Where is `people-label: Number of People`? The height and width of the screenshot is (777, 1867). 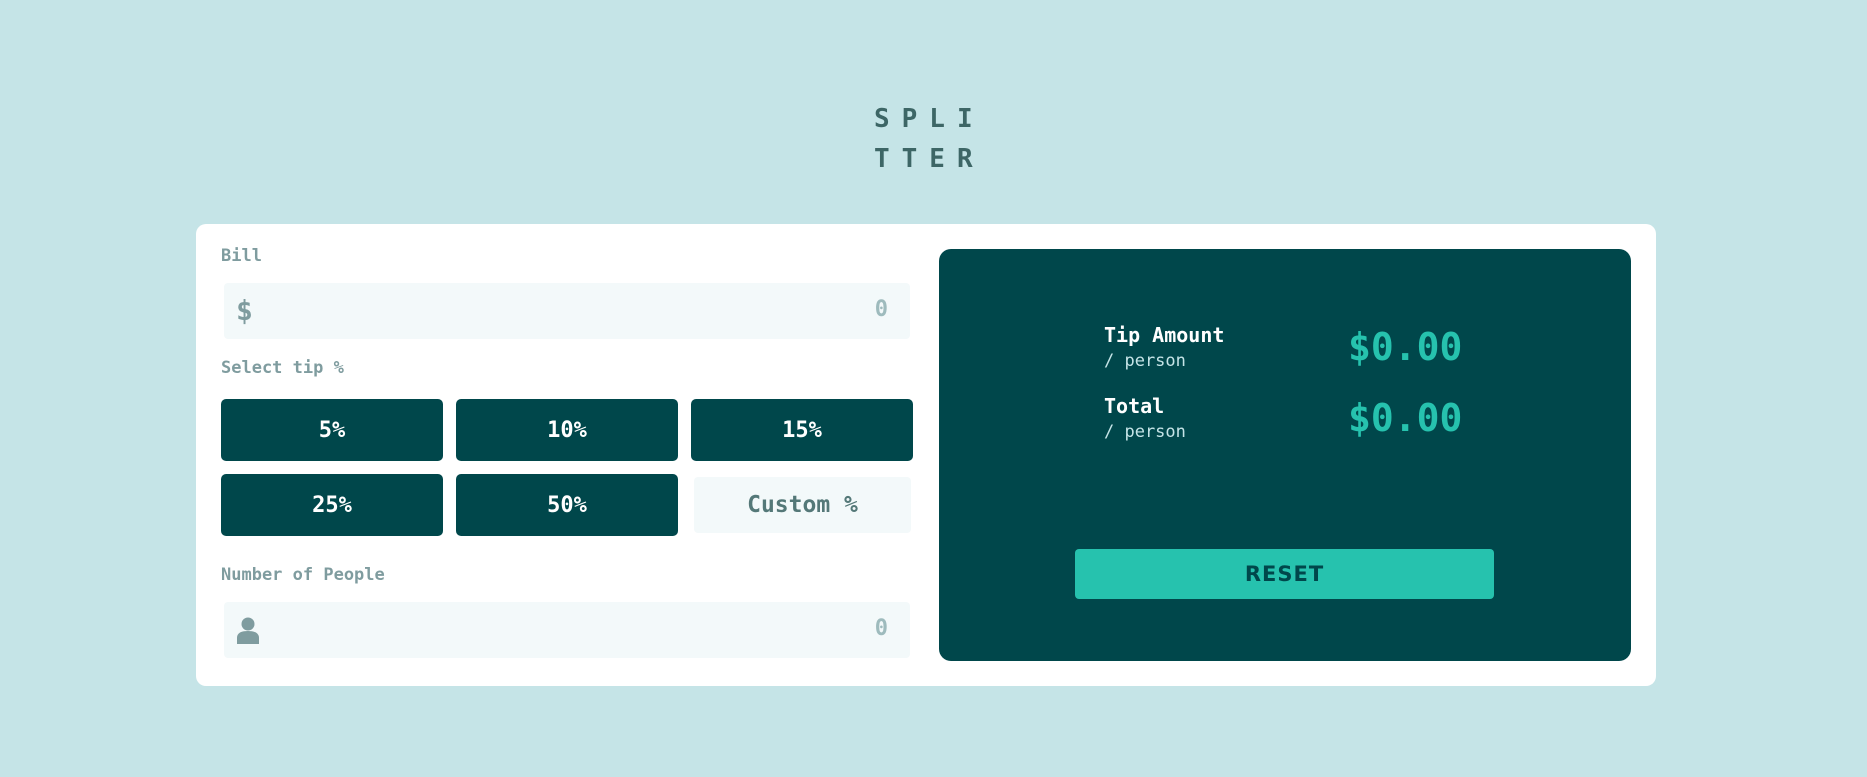
people-label: Number of People is located at coordinates (303, 575).